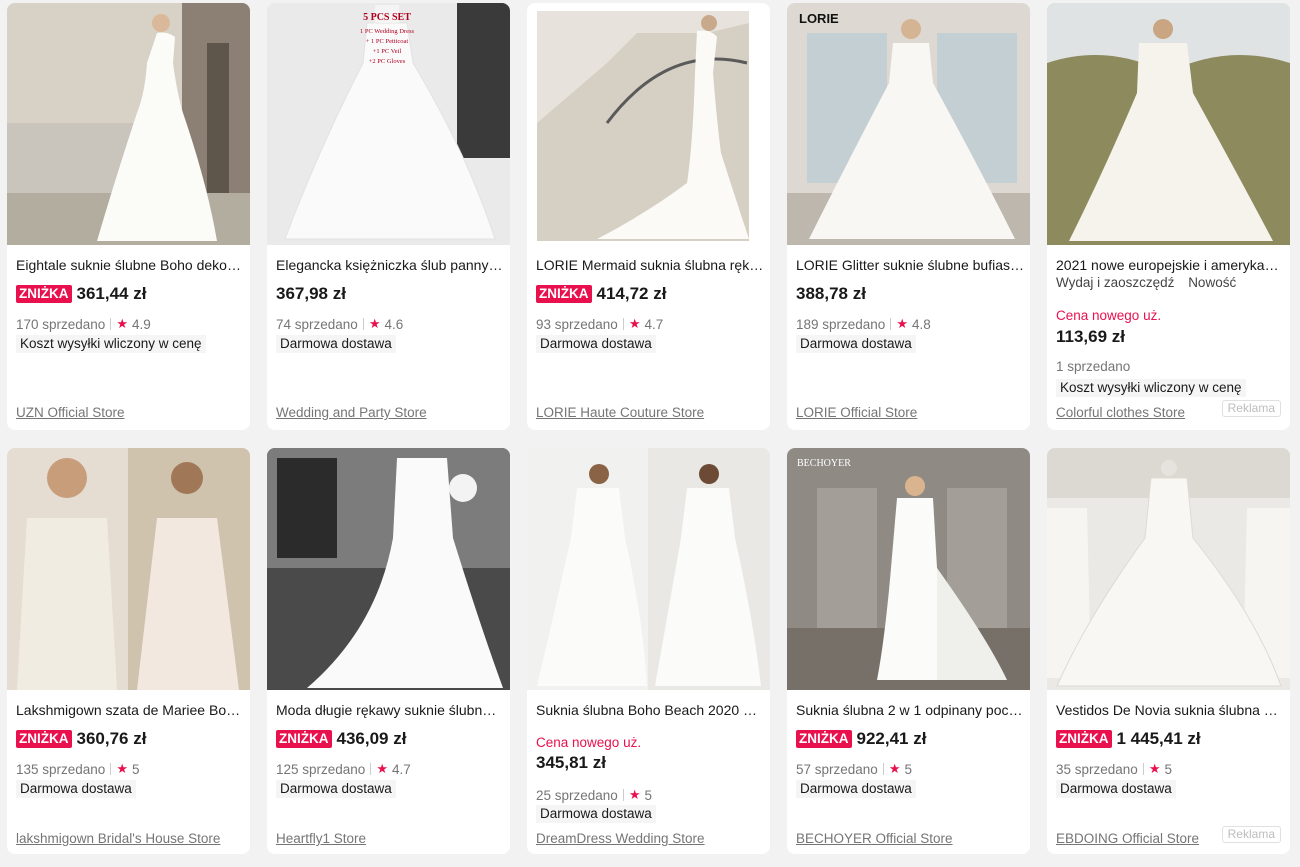 Image resolution: width=1300 pixels, height=867 pixels. I want to click on product-price: 922,41 zł, so click(891, 738).